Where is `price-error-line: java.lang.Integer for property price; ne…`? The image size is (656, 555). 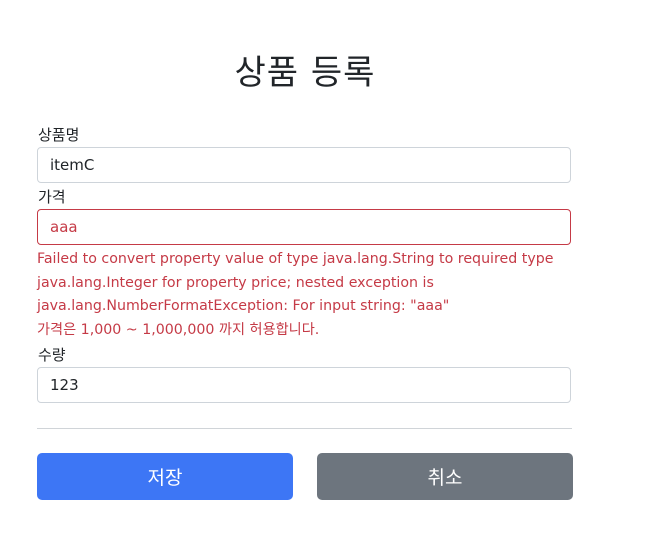 price-error-line: java.lang.Integer for property price; ne… is located at coordinates (235, 282).